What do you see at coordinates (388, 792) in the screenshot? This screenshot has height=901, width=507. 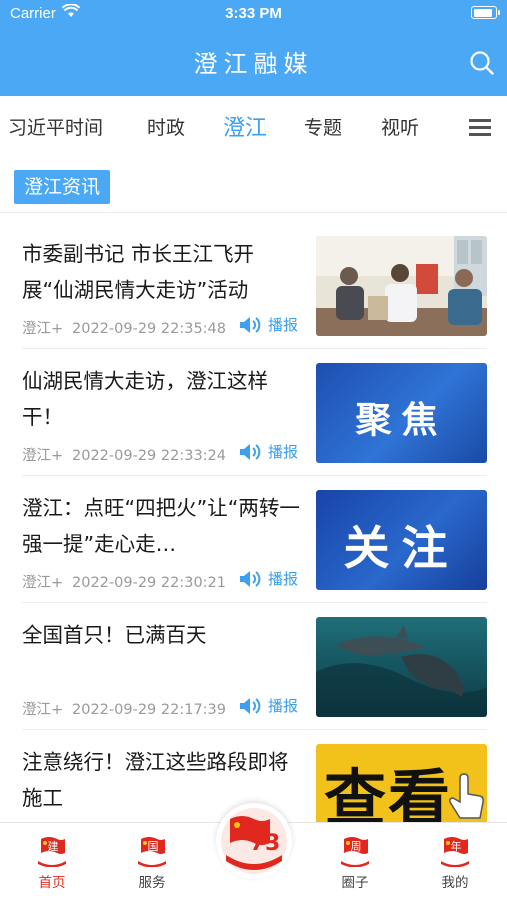 I see `thumbnail-text: 查看` at bounding box center [388, 792].